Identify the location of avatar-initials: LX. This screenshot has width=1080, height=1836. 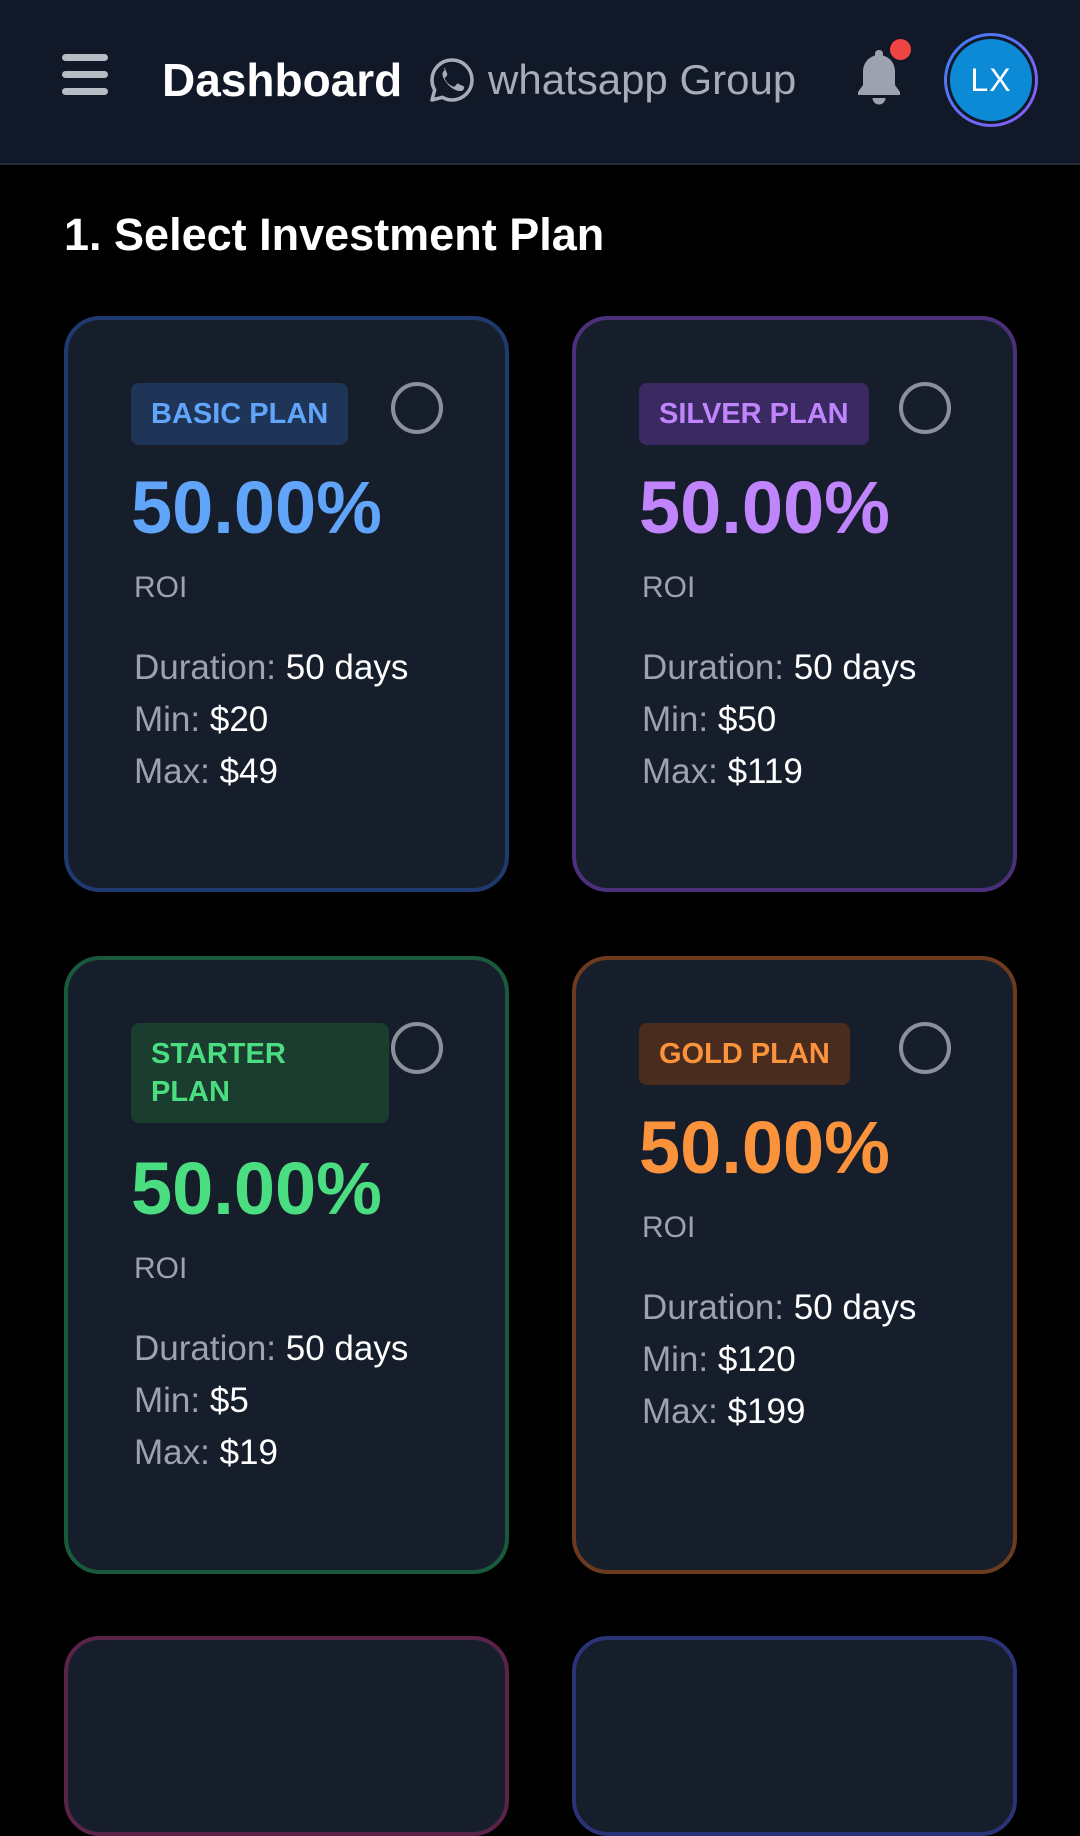
(991, 80).